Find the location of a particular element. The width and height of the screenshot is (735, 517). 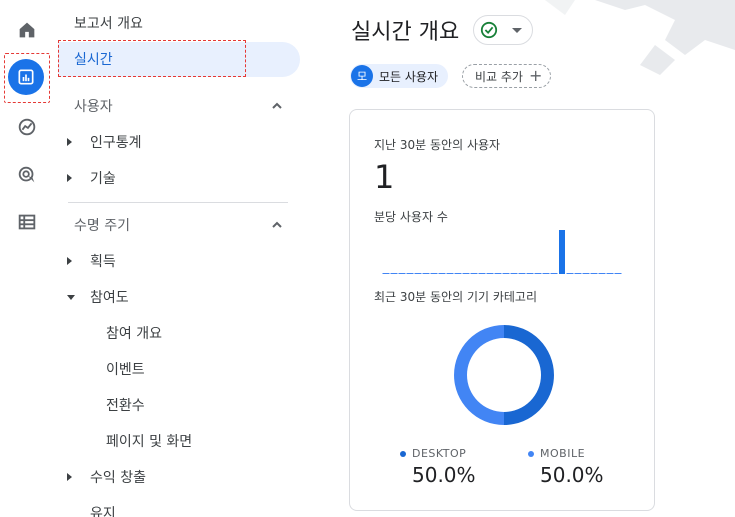

nav-label: 실시간 is located at coordinates (93, 60).